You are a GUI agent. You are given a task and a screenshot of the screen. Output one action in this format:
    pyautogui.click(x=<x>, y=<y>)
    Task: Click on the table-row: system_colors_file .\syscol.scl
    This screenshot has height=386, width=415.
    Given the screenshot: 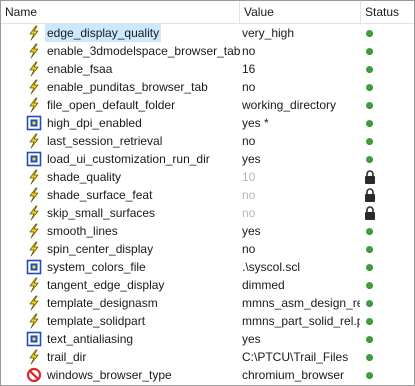 What is the action you would take?
    pyautogui.click(x=207, y=267)
    